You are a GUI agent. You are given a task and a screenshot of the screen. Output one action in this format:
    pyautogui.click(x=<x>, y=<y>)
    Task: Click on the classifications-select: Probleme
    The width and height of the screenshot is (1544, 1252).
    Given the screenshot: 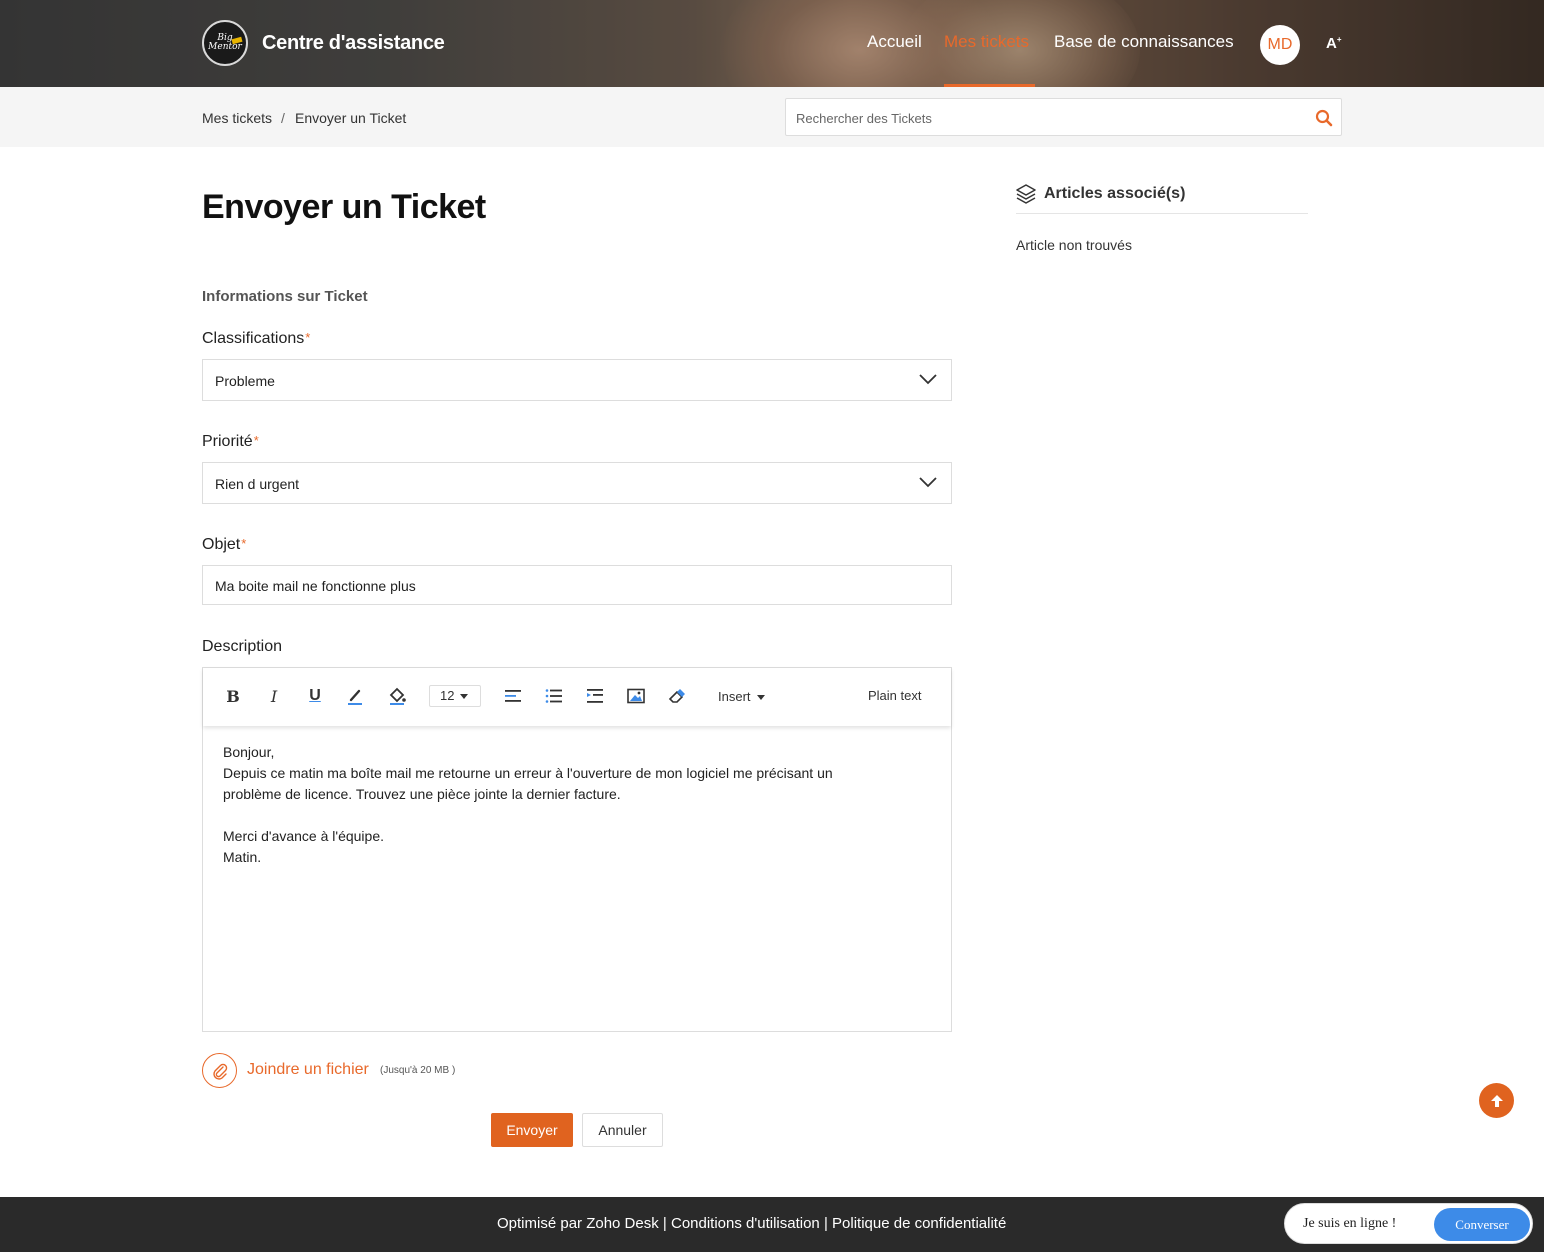 What is the action you would take?
    pyautogui.click(x=577, y=380)
    